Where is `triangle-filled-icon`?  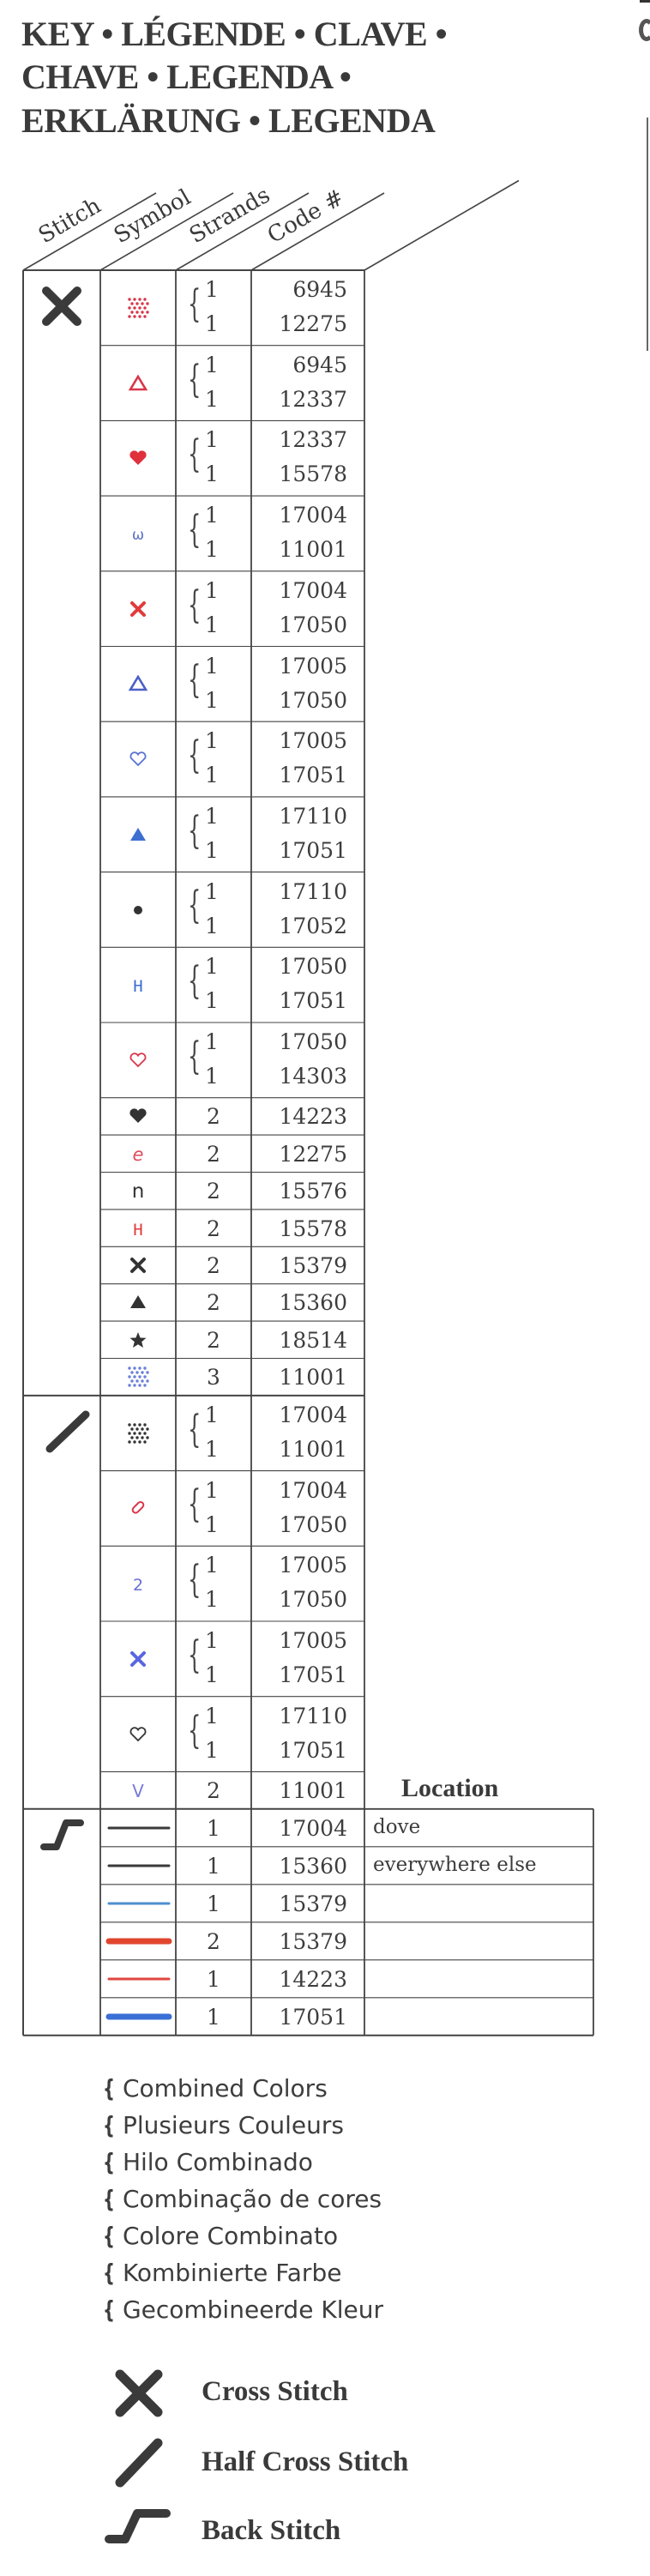 triangle-filled-icon is located at coordinates (138, 834).